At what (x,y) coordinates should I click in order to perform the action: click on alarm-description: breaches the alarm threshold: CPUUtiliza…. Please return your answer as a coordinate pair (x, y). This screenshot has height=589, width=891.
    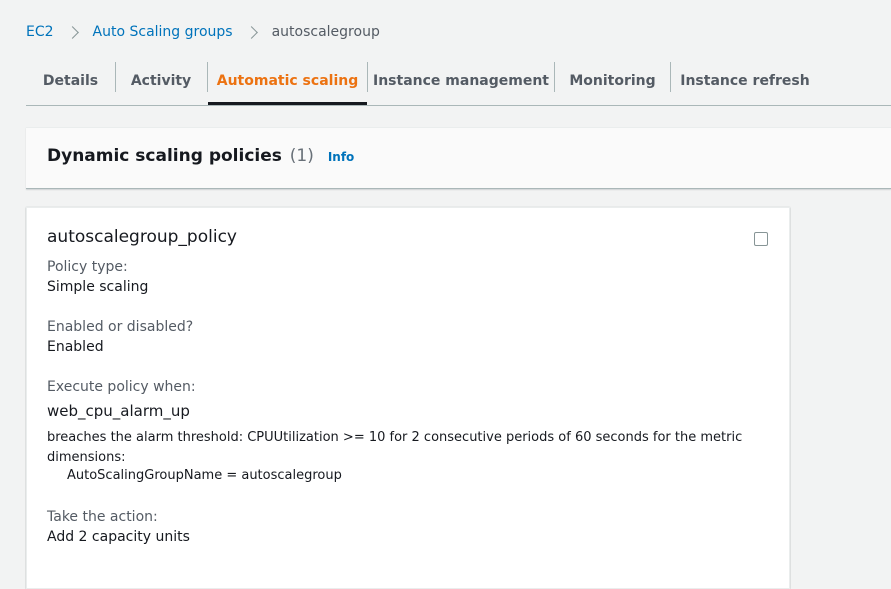
    Looking at the image, I should click on (395, 447).